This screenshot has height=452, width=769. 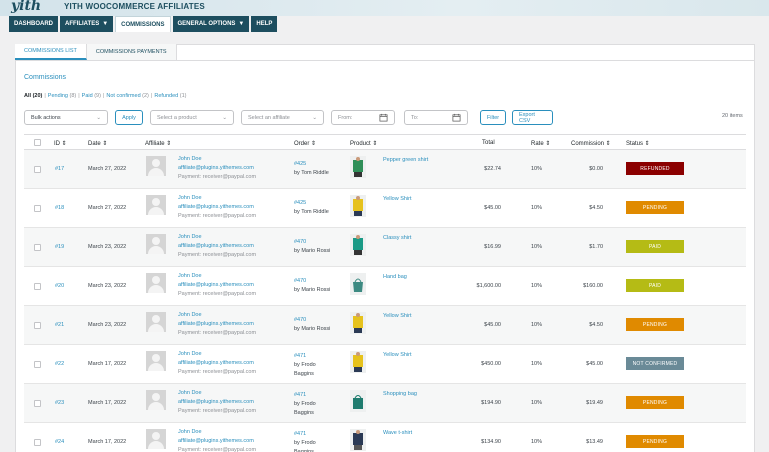 What do you see at coordinates (358, 167) in the screenshot?
I see `green-shirt-icon` at bounding box center [358, 167].